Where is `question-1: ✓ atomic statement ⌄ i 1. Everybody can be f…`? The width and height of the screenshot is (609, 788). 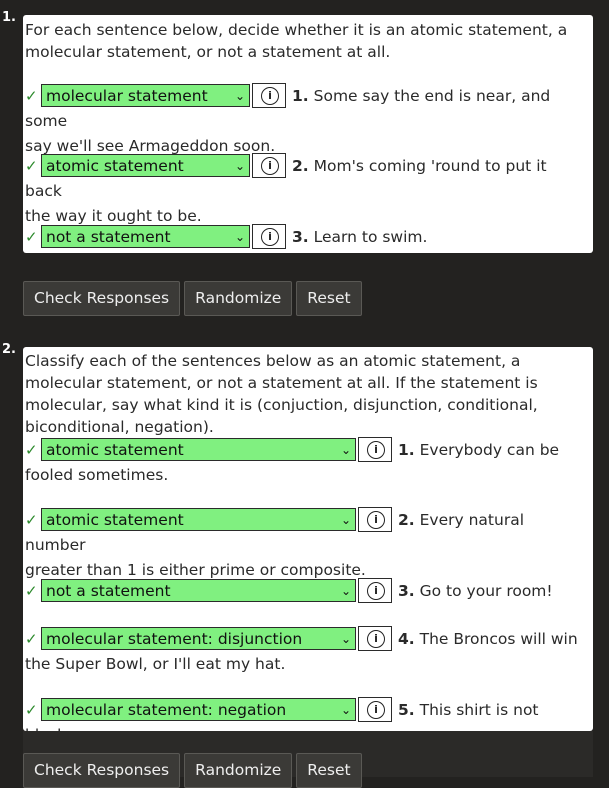 question-1: ✓ atomic statement ⌄ i 1. Everybody can be f… is located at coordinates (305, 462).